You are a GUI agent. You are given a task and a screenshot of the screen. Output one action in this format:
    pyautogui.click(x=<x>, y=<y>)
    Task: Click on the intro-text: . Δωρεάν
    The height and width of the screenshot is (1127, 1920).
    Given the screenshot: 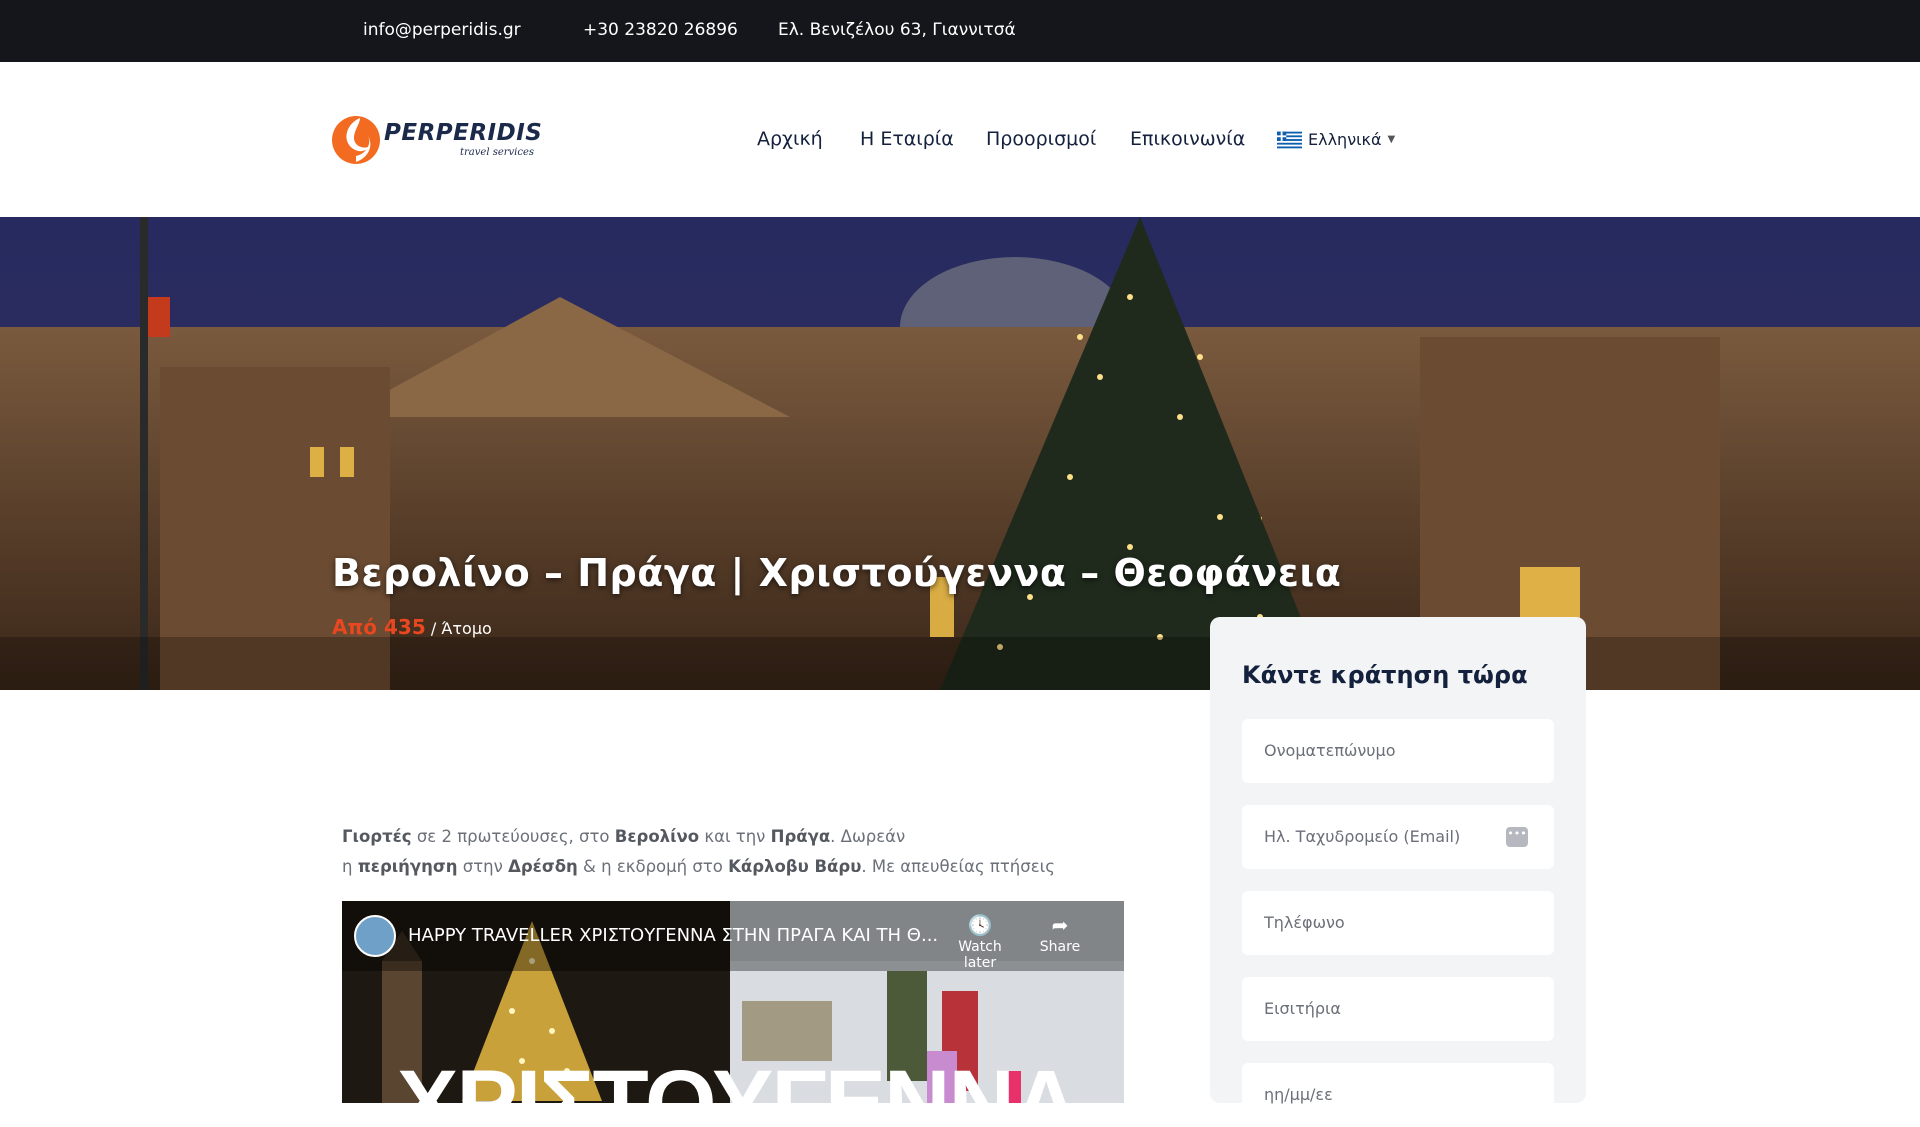 What is the action you would take?
    pyautogui.click(x=868, y=836)
    